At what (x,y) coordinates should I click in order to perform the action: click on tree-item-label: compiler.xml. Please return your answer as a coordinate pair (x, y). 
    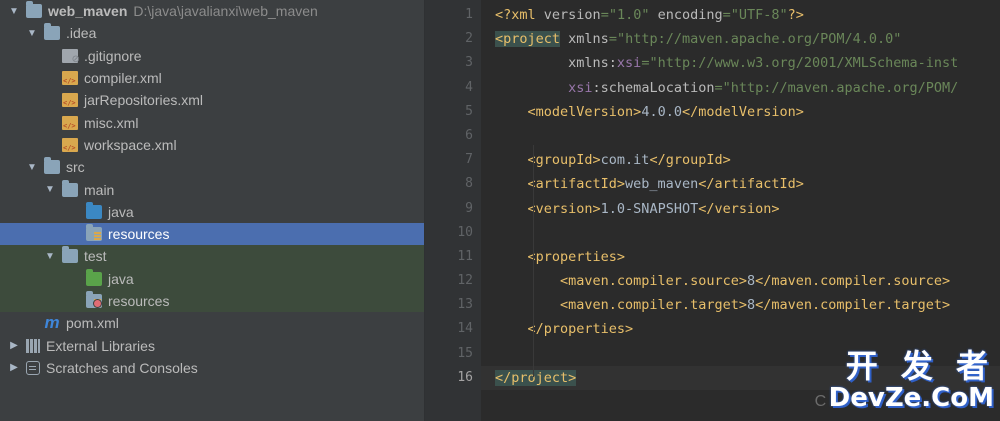
    Looking at the image, I should click on (123, 78).